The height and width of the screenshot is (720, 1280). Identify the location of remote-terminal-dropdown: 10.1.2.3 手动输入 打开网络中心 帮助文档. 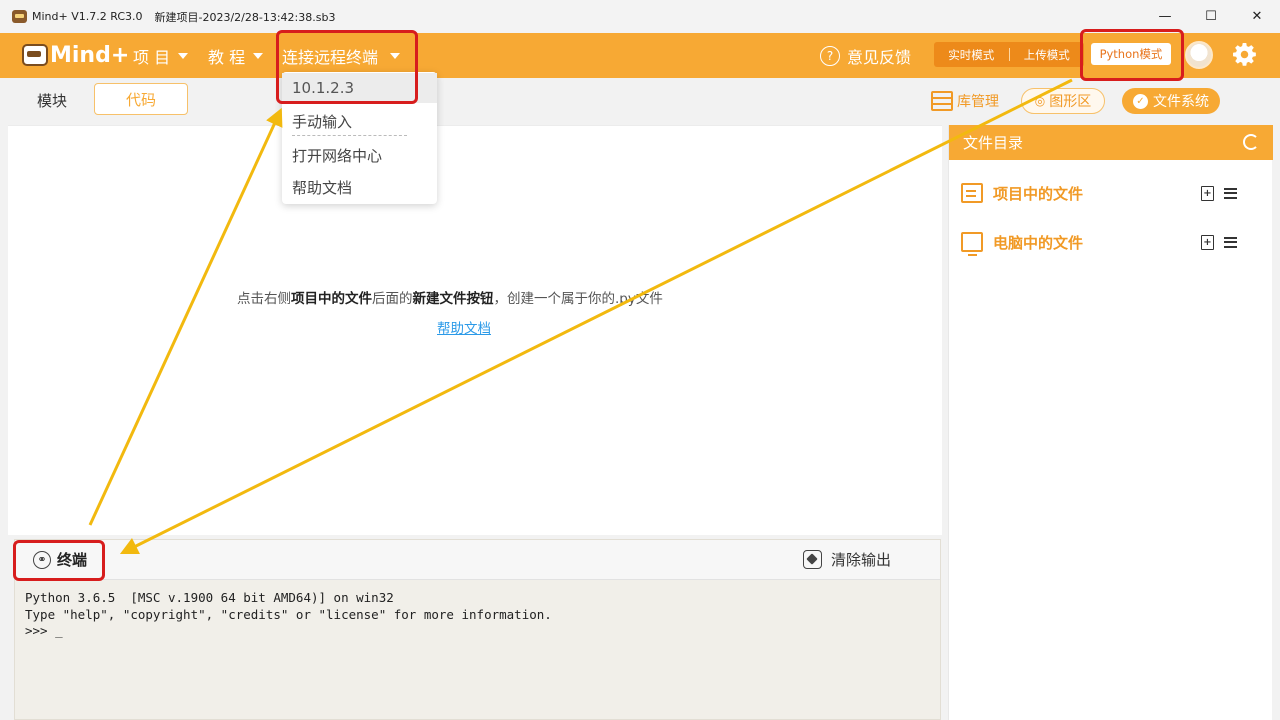
(359, 138).